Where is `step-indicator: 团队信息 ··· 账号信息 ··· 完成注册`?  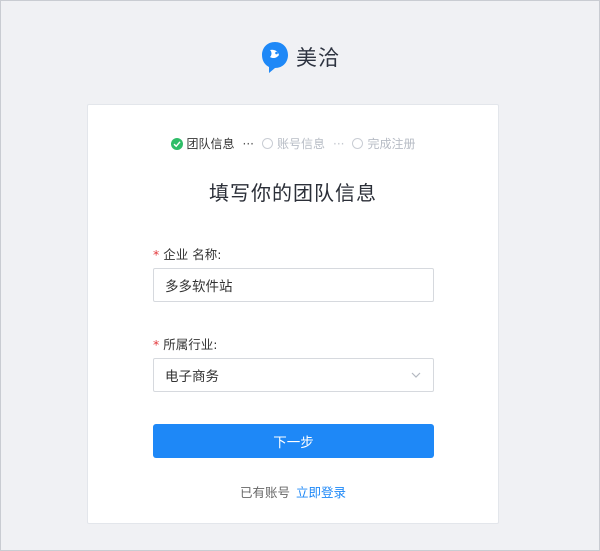
step-indicator: 团队信息 ··· 账号信息 ··· 完成注册 is located at coordinates (293, 143).